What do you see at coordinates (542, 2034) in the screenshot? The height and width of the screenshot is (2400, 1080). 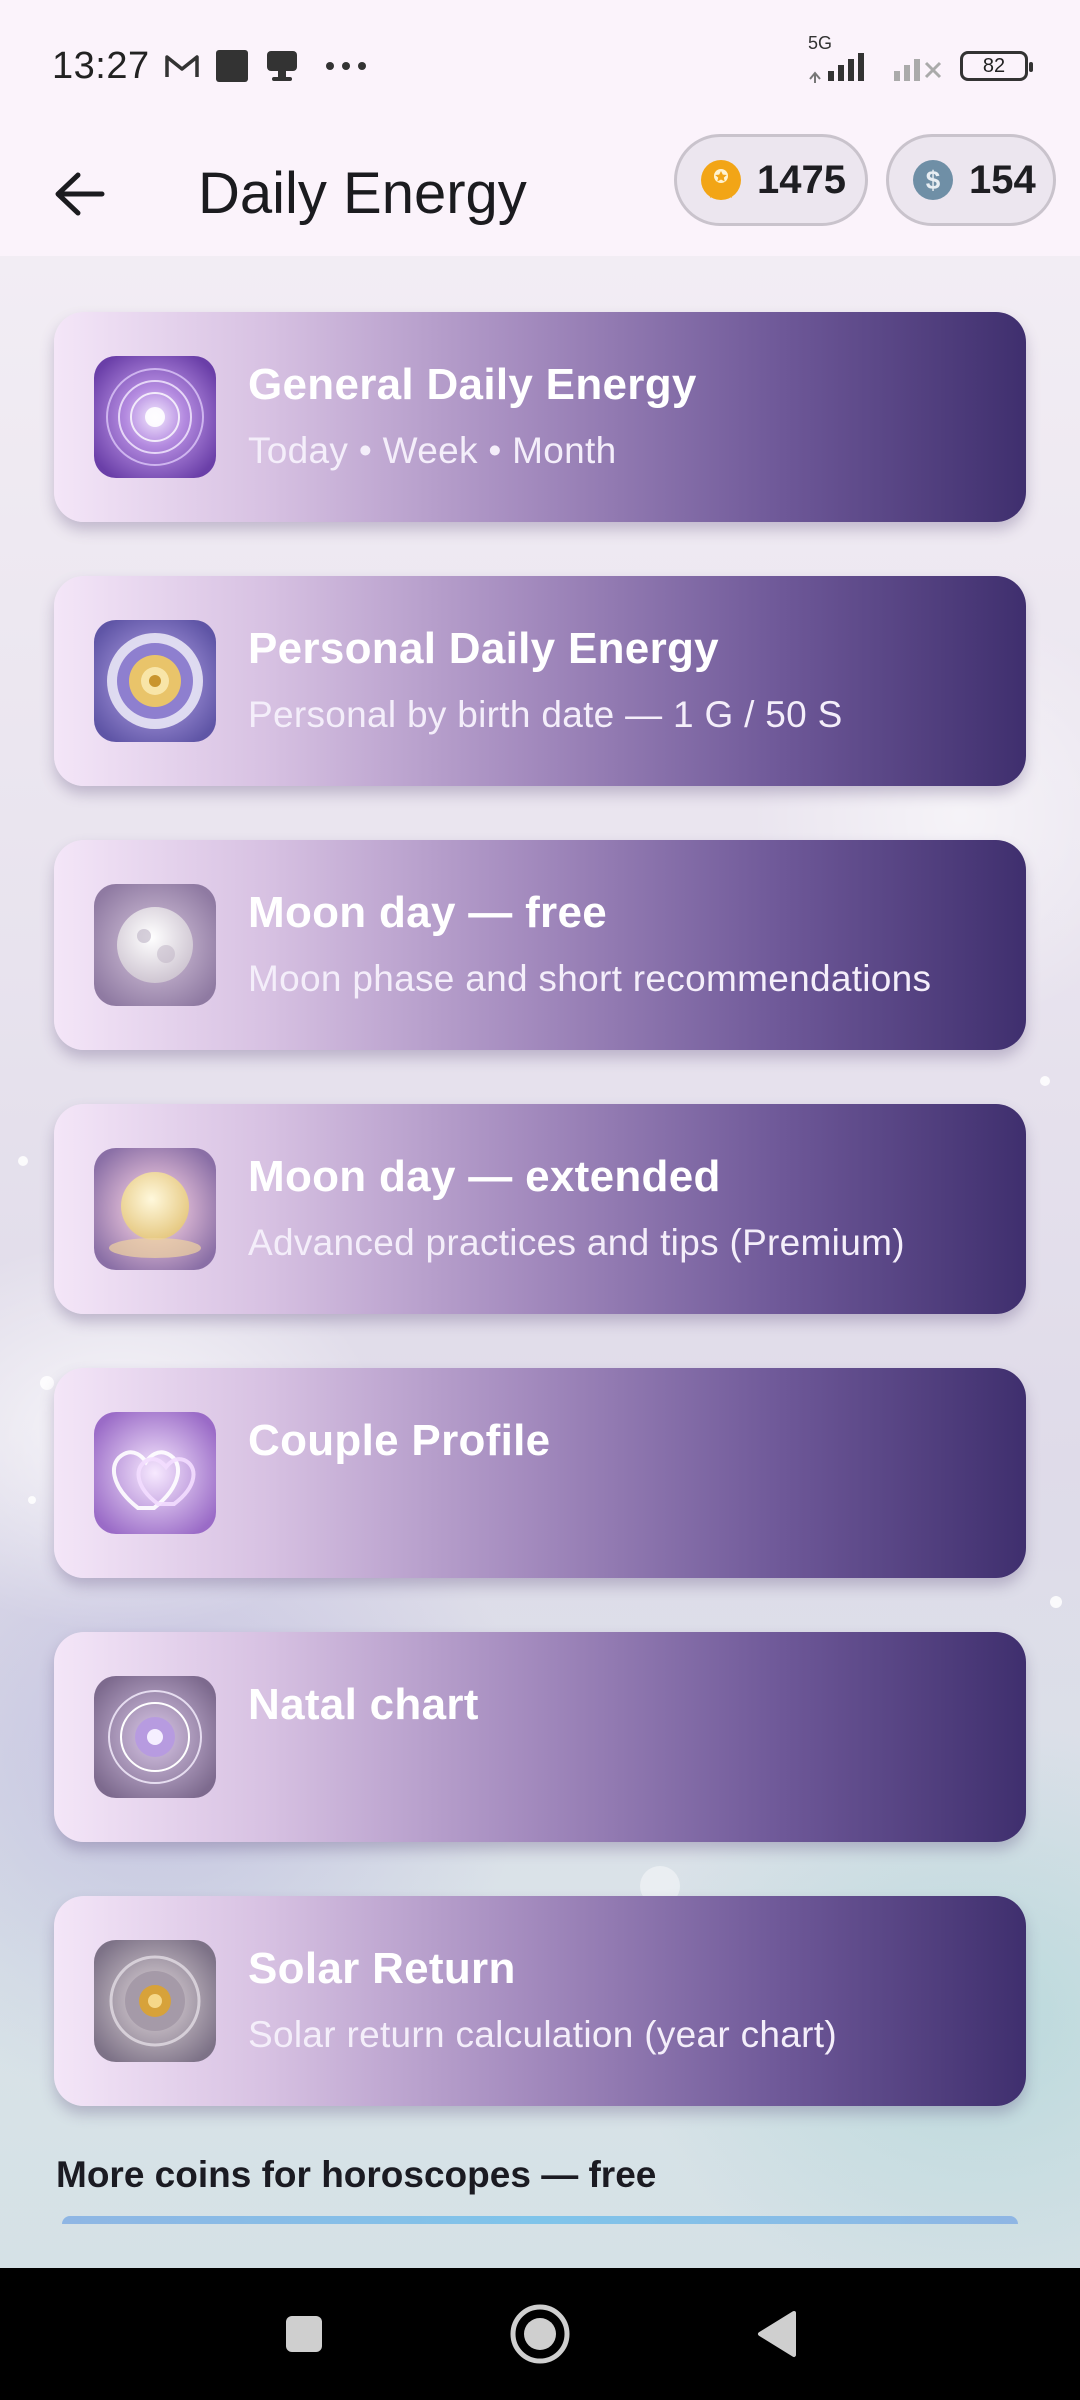 I see `card-subtitle: Solar return calculation (year chart)` at bounding box center [542, 2034].